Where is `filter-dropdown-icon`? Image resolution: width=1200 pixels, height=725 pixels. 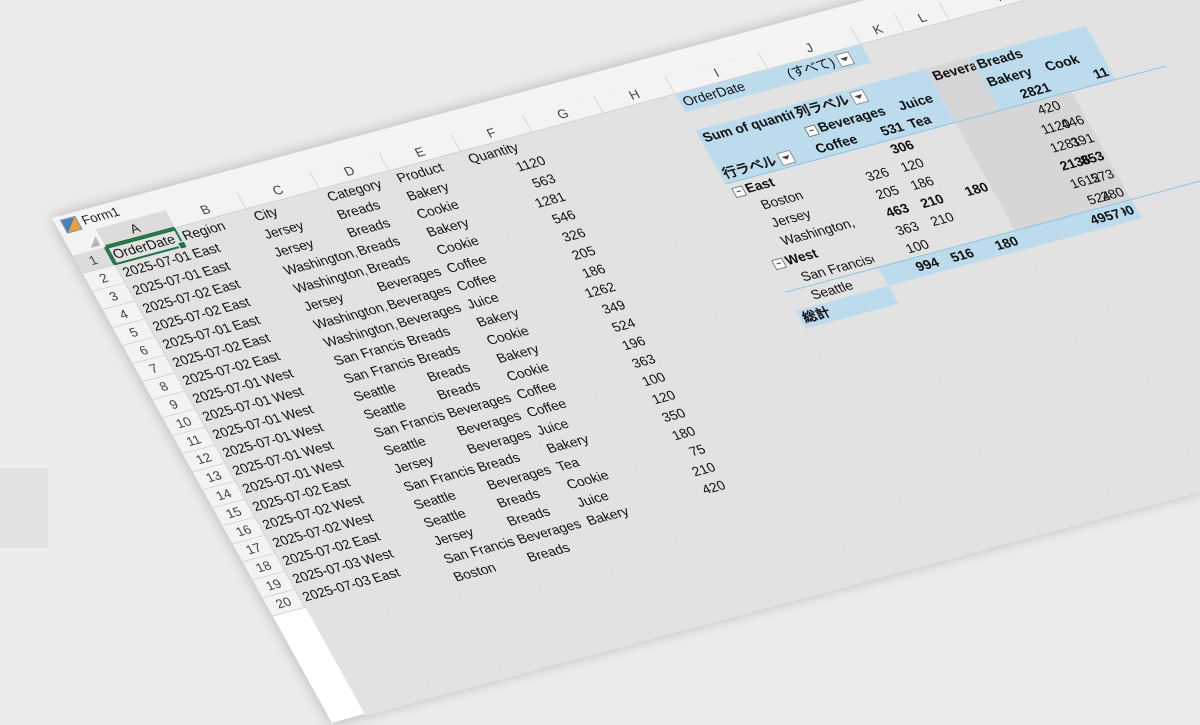 filter-dropdown-icon is located at coordinates (845, 59).